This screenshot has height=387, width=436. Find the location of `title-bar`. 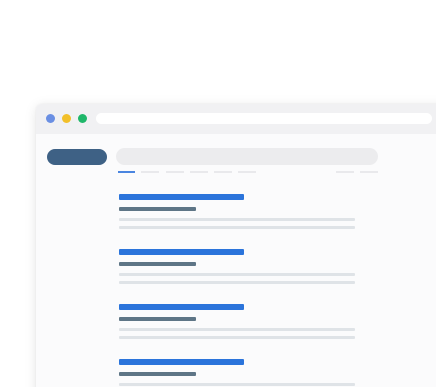

title-bar is located at coordinates (236, 119).